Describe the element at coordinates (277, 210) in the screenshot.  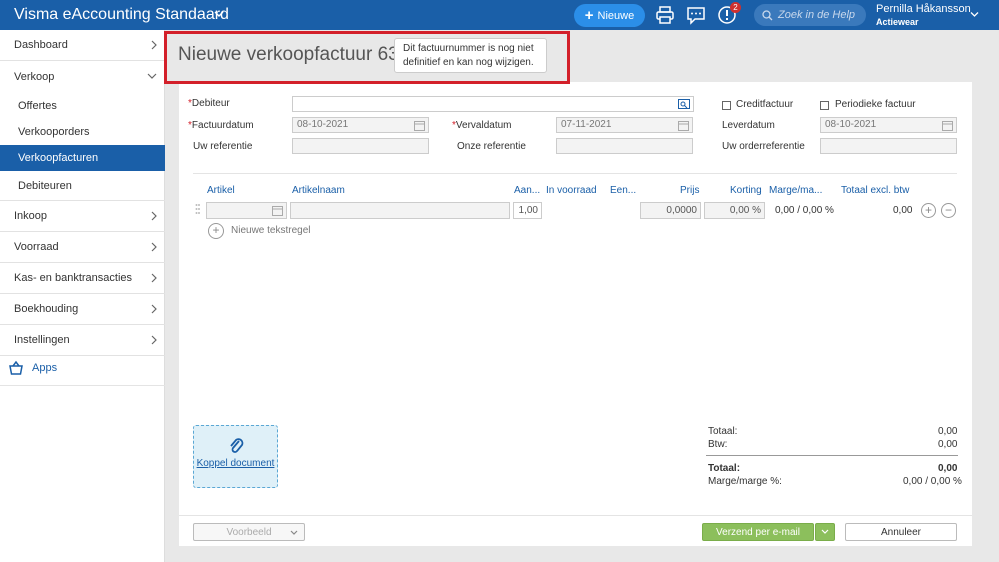
I see `item-search-icon` at that location.